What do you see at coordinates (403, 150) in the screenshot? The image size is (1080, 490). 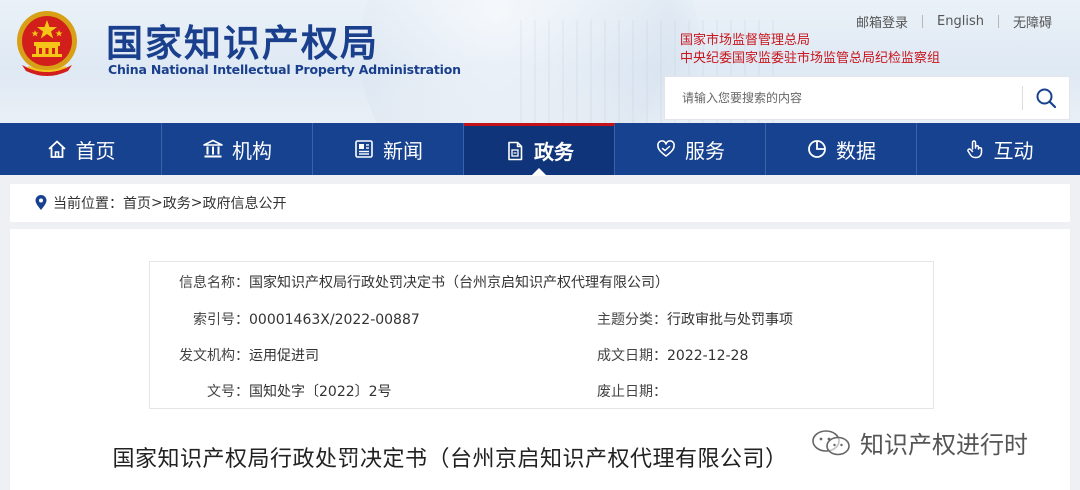 I see `nav-item-label: 新闻` at bounding box center [403, 150].